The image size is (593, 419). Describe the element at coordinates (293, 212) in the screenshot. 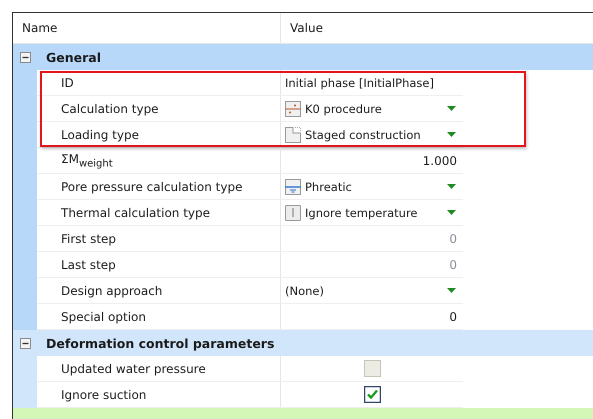

I see `thermometer-icon` at that location.